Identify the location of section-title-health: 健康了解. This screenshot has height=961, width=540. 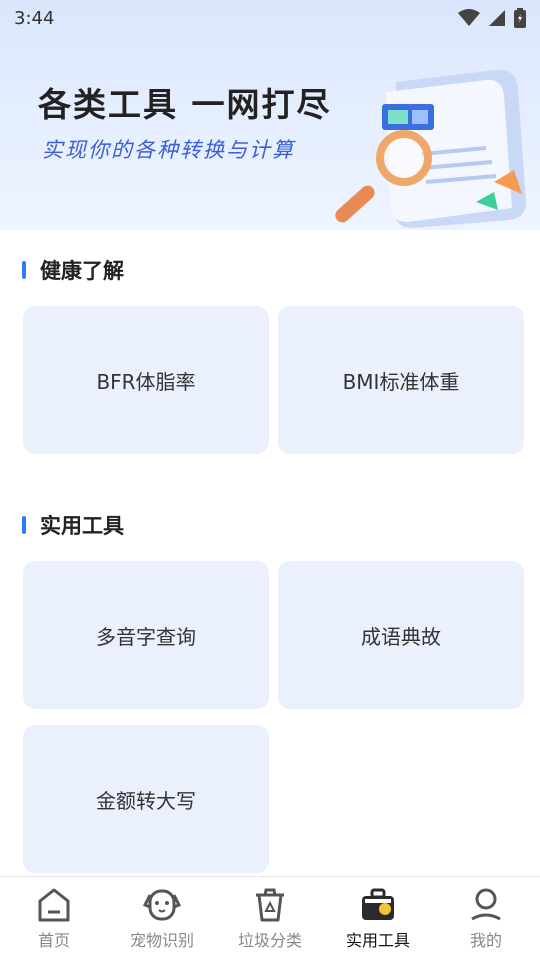
(73, 270).